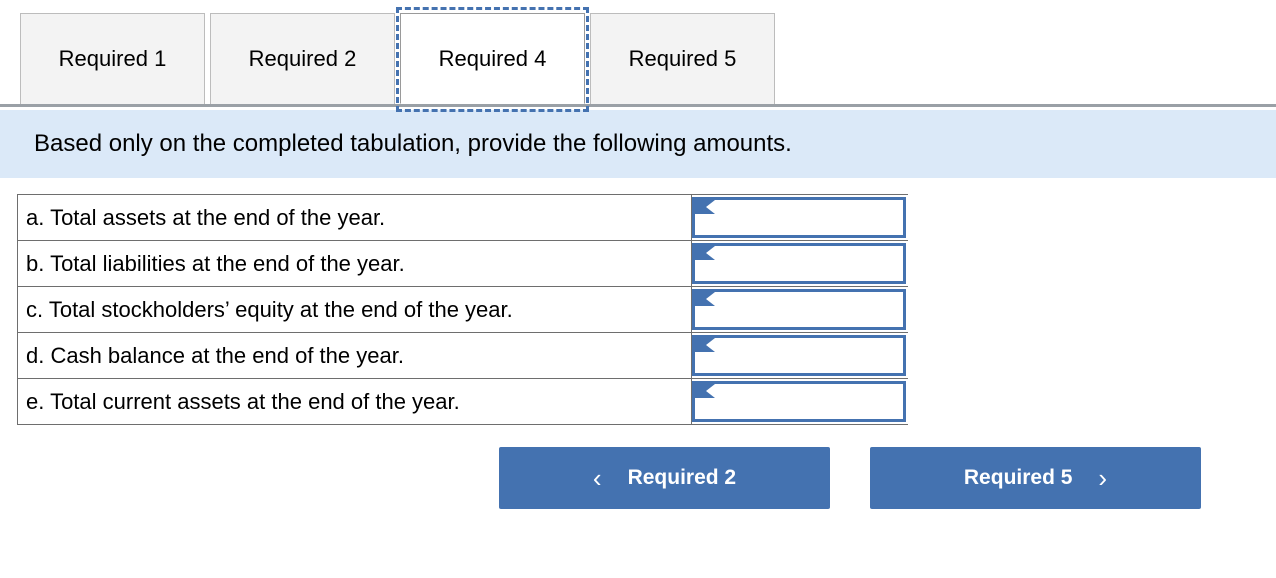 The height and width of the screenshot is (578, 1276). I want to click on tab-label: Required 1, so click(112, 58).